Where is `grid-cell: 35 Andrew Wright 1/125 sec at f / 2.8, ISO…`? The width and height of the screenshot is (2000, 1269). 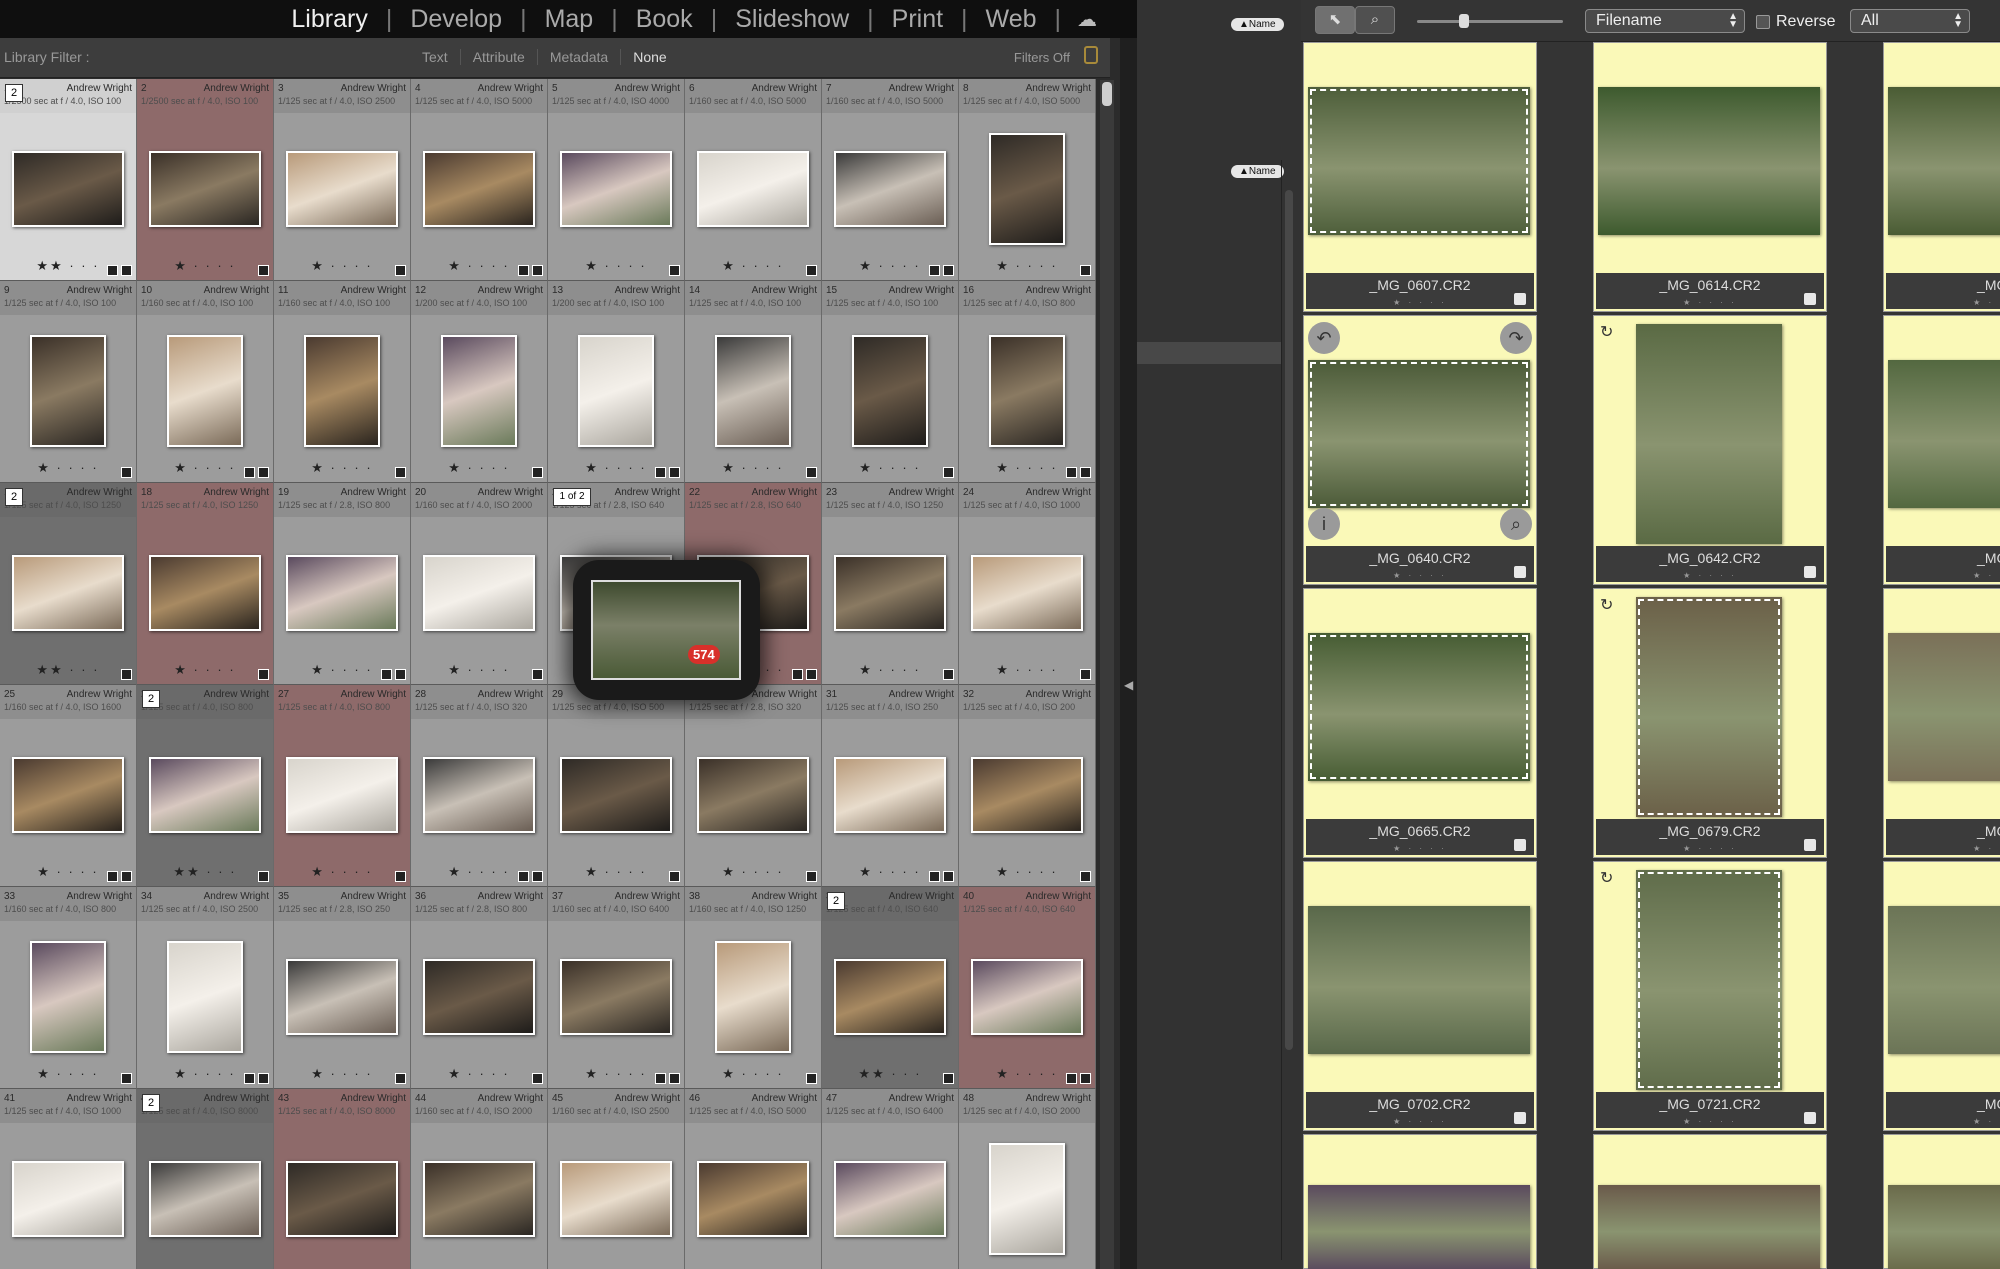
grid-cell: 35 Andrew Wright 1/125 sec at f / 2.8, ISO… is located at coordinates (342, 988).